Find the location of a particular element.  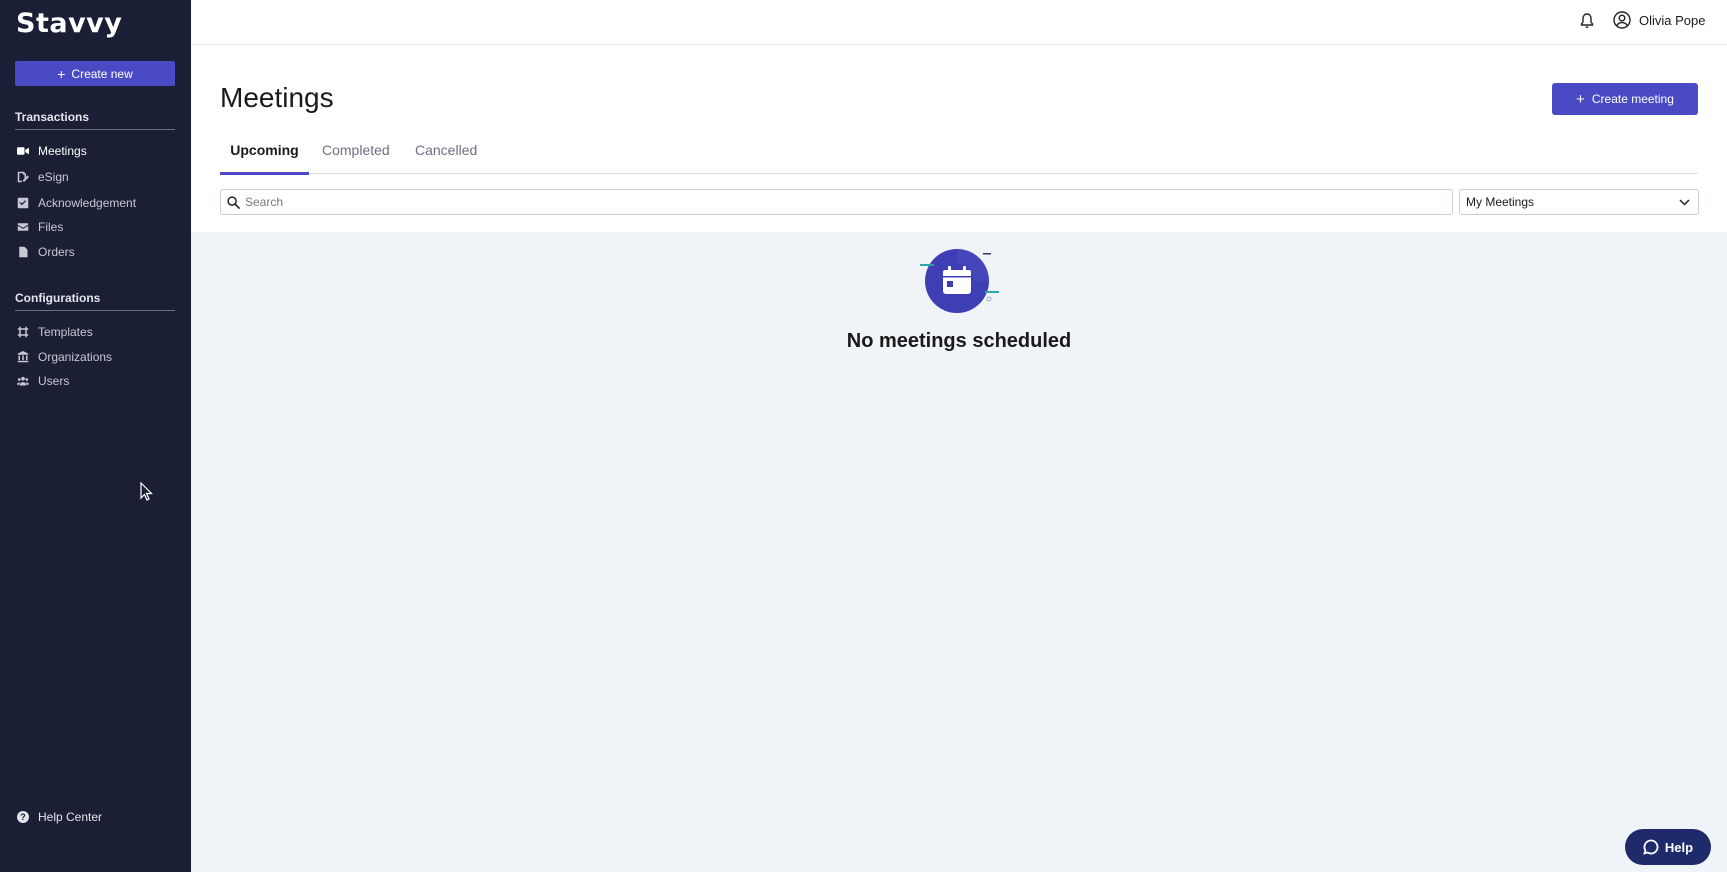

signature-icon is located at coordinates (23, 177).